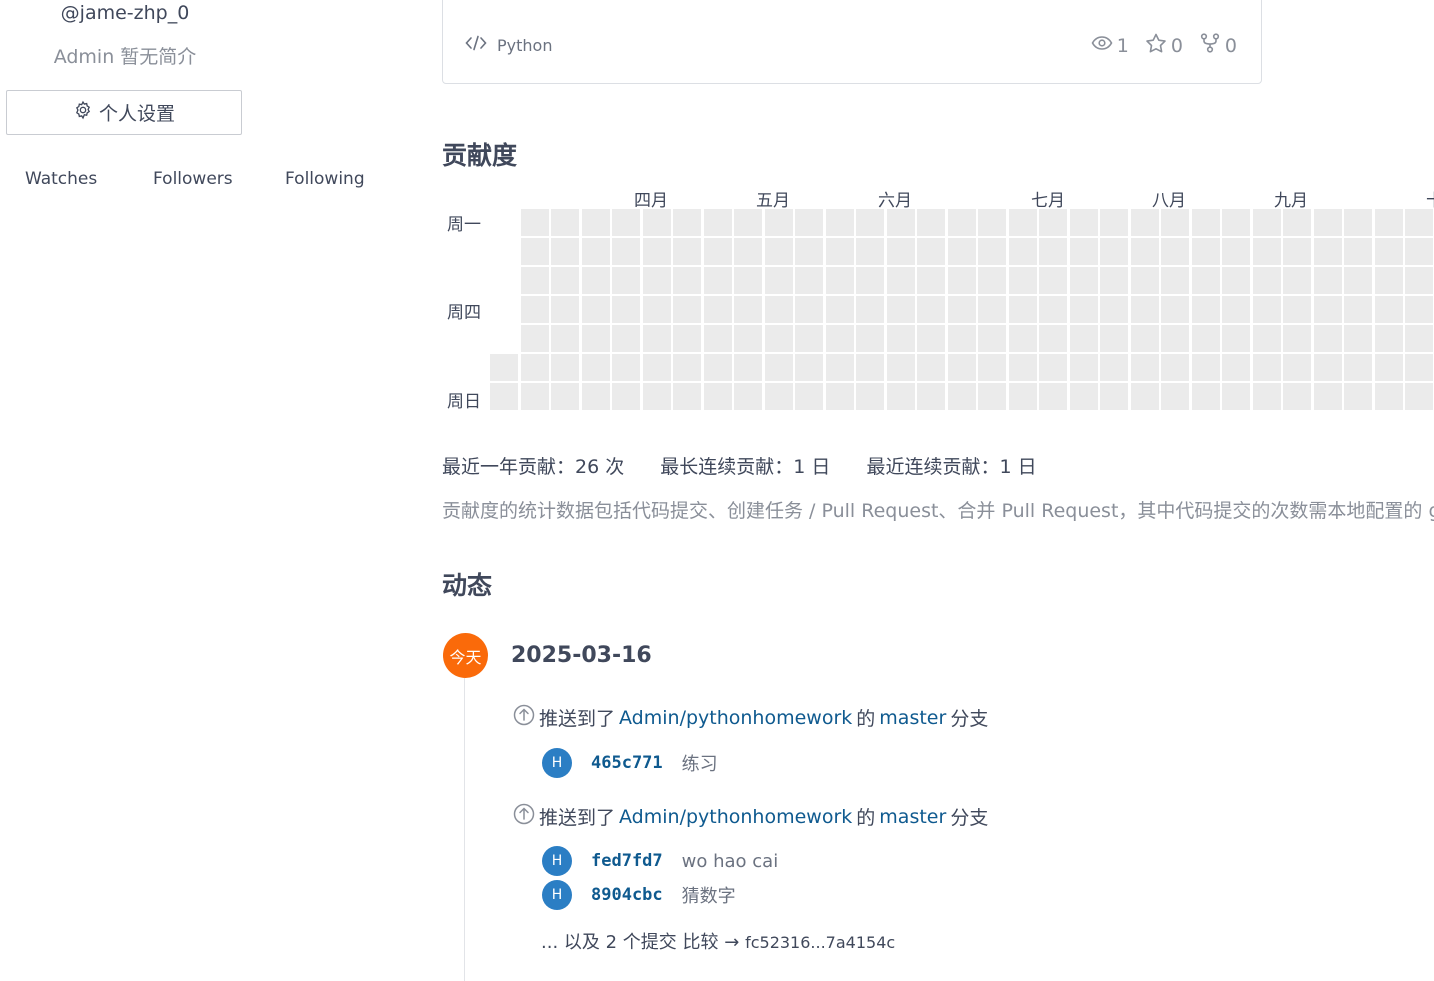 The image size is (1434, 981). Describe the element at coordinates (83, 112) in the screenshot. I see `gear-icon` at that location.